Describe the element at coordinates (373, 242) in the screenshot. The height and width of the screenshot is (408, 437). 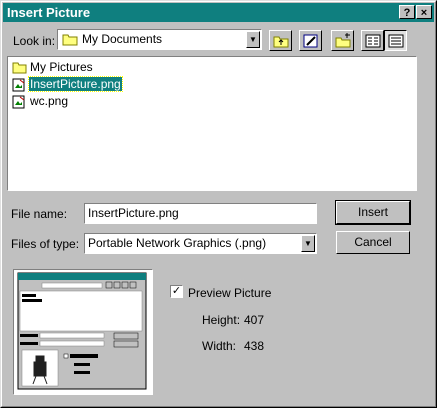
I see `cancel-button: Cancel` at that location.